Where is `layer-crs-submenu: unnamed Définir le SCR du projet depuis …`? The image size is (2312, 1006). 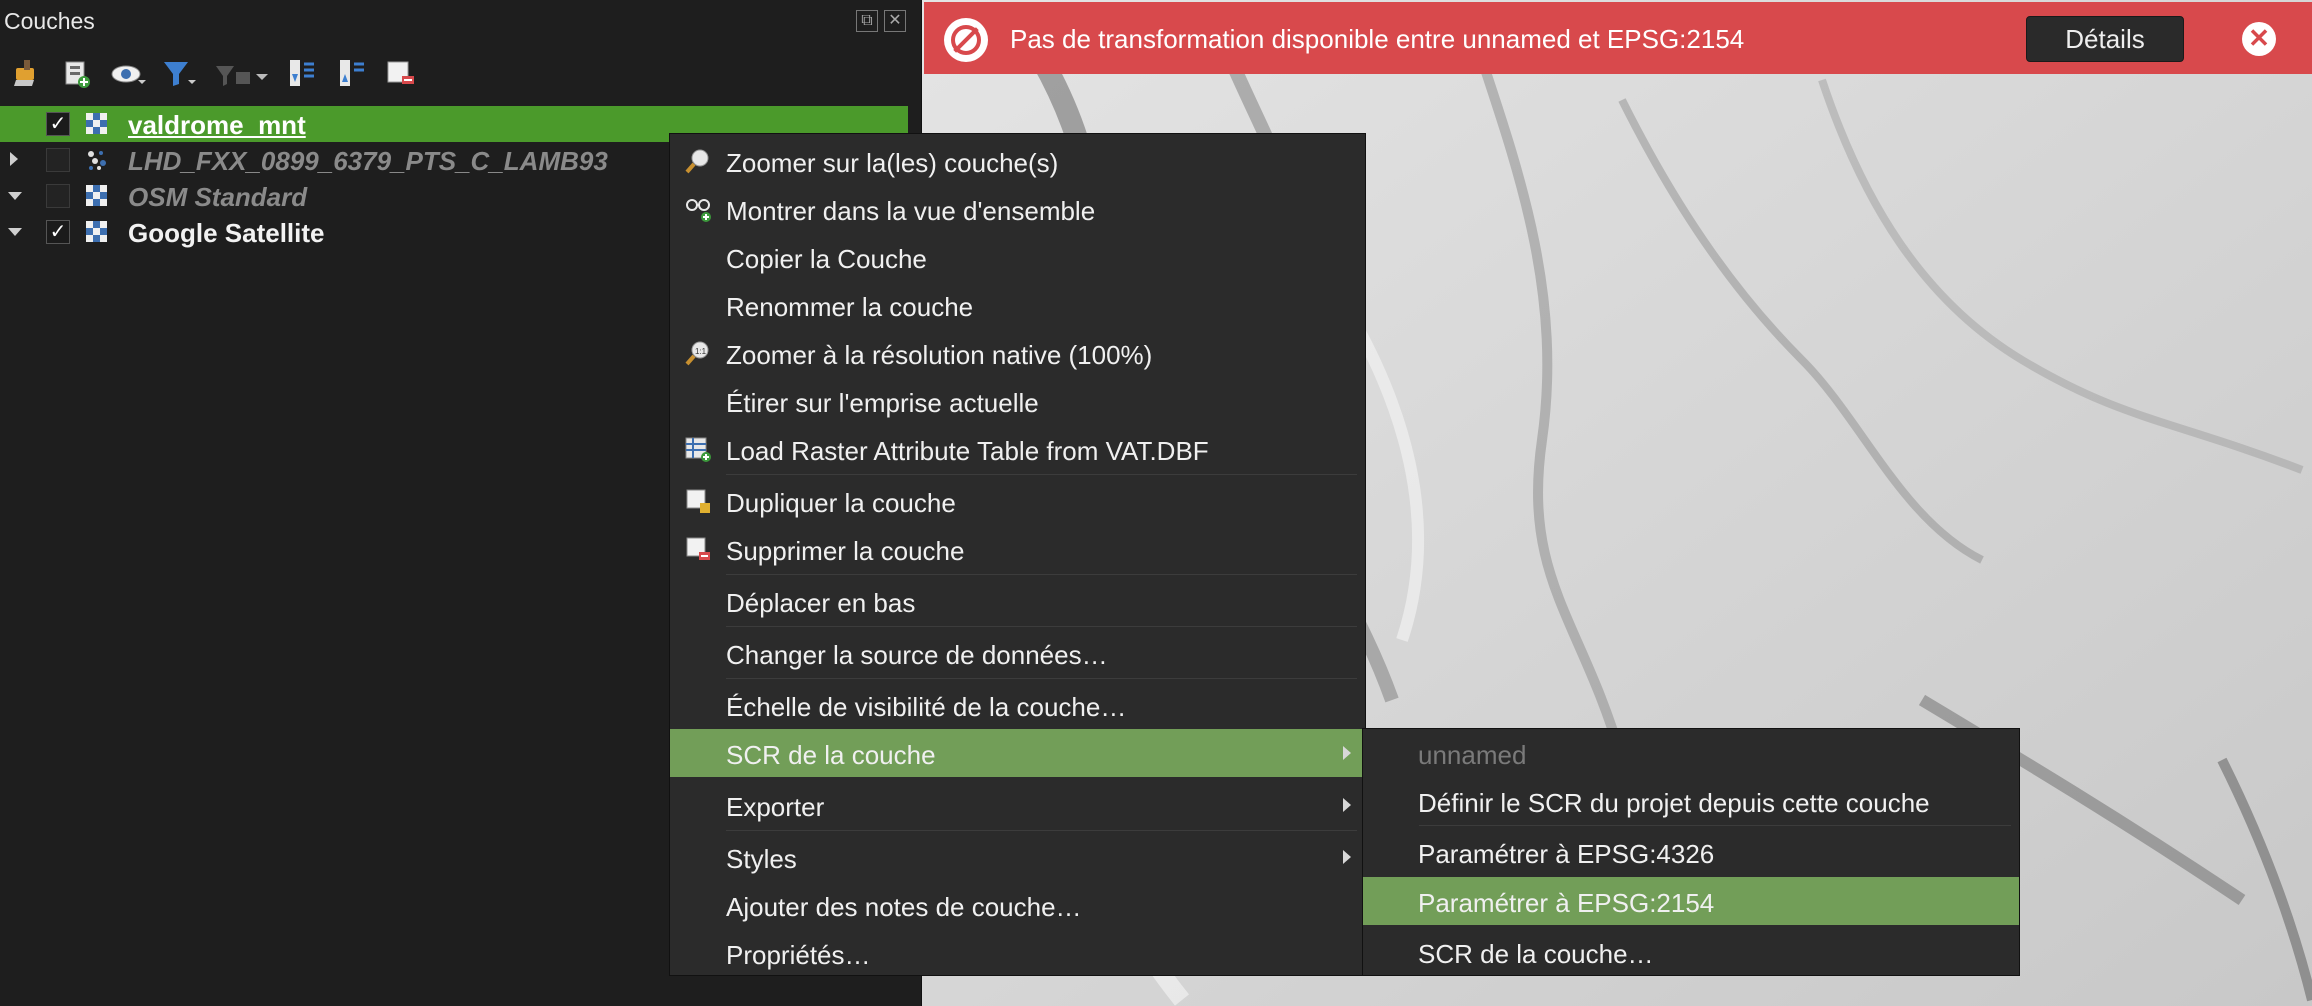 layer-crs-submenu: unnamed Définir le SCR du projet depuis … is located at coordinates (1691, 852).